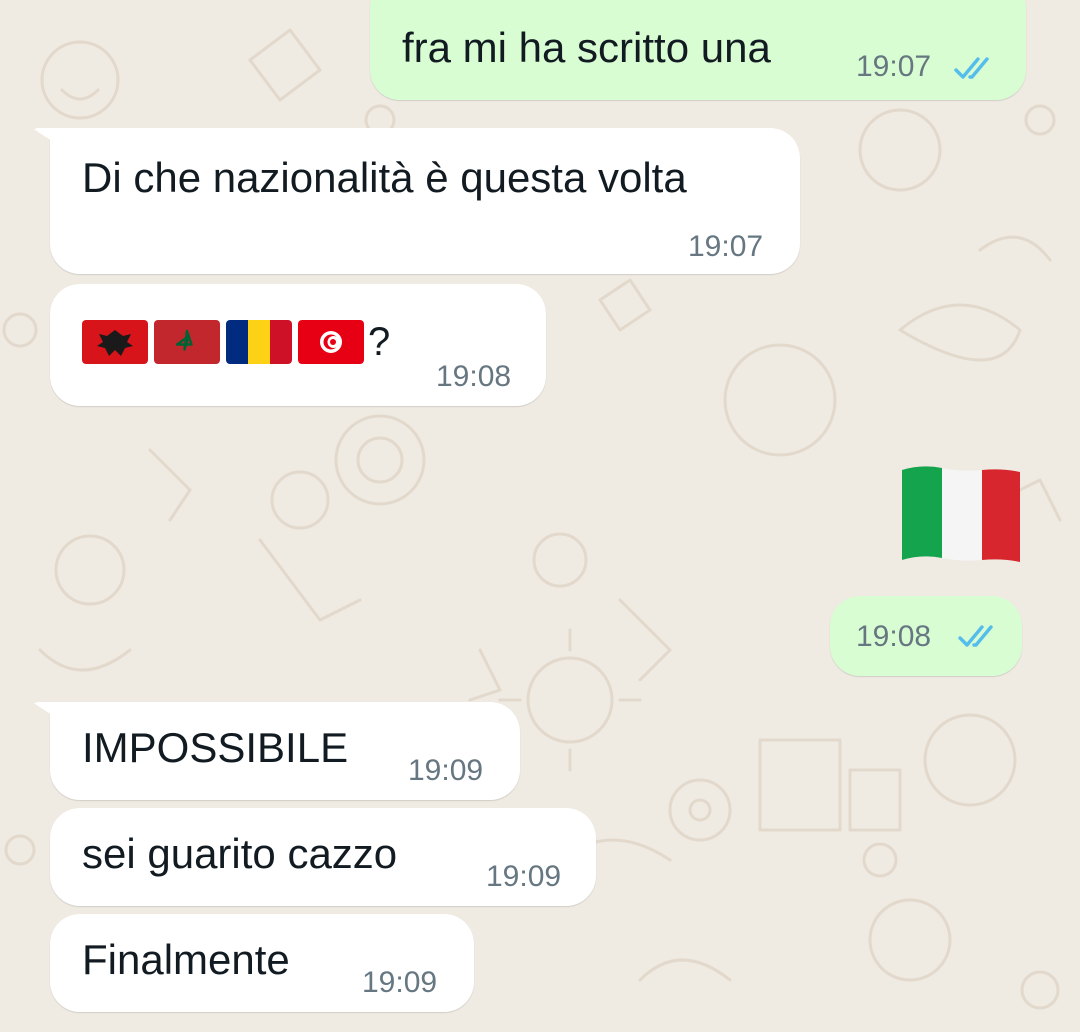 The width and height of the screenshot is (1080, 1032). I want to click on albania-flag-icon, so click(115, 342).